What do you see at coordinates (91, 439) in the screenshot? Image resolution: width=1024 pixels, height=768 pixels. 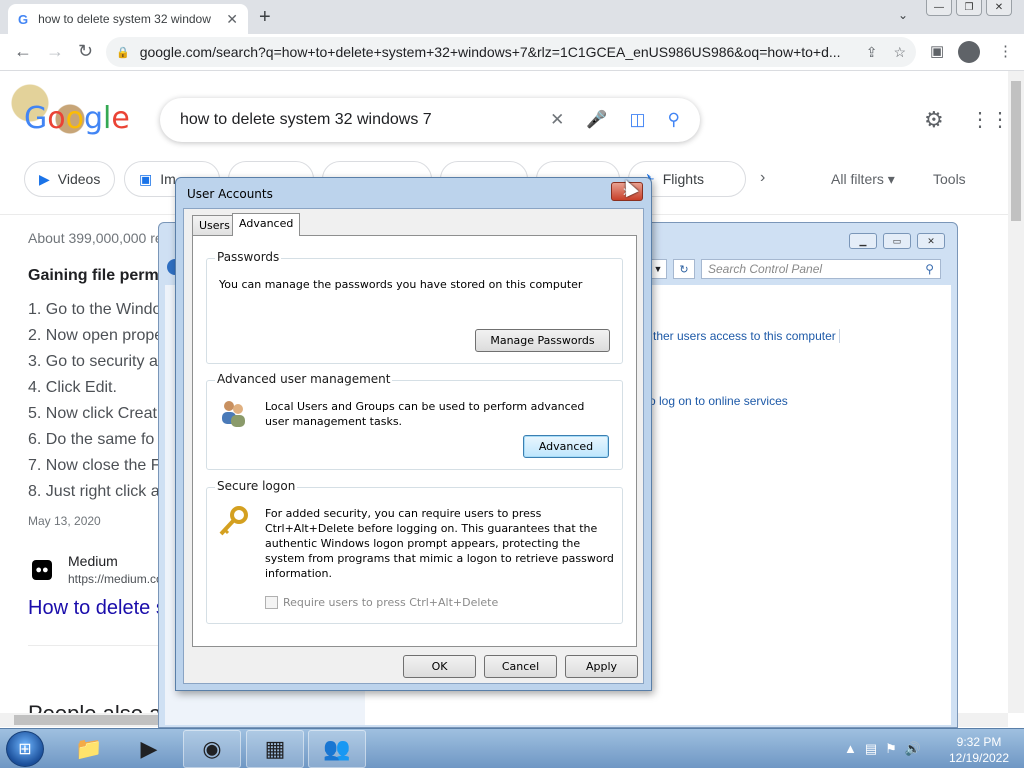 I see `list-item: 6. Do the same fo` at bounding box center [91, 439].